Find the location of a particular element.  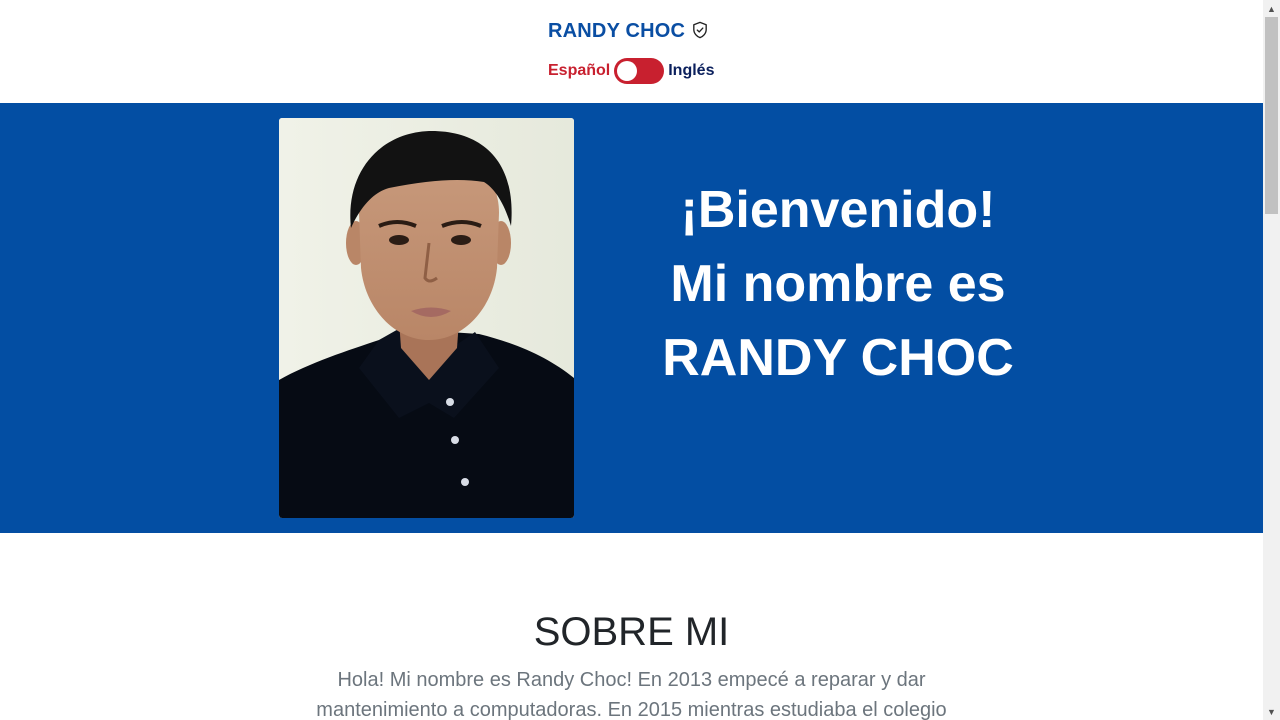

language-switcher: Español Inglés is located at coordinates (631, 71).